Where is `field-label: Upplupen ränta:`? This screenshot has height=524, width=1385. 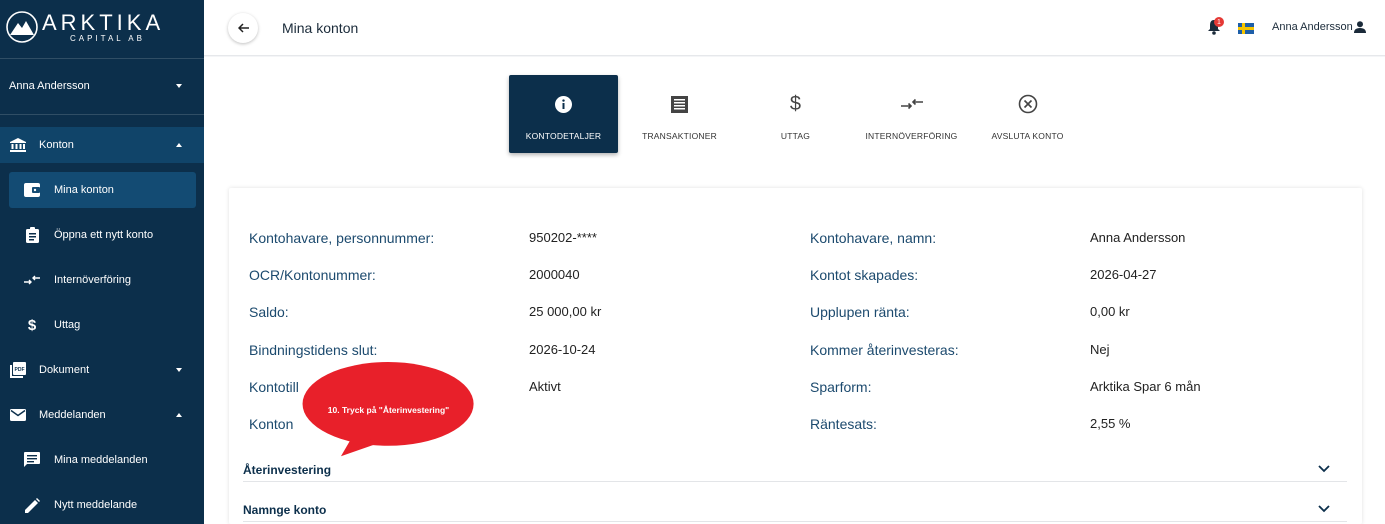 field-label: Upplupen ränta: is located at coordinates (860, 312).